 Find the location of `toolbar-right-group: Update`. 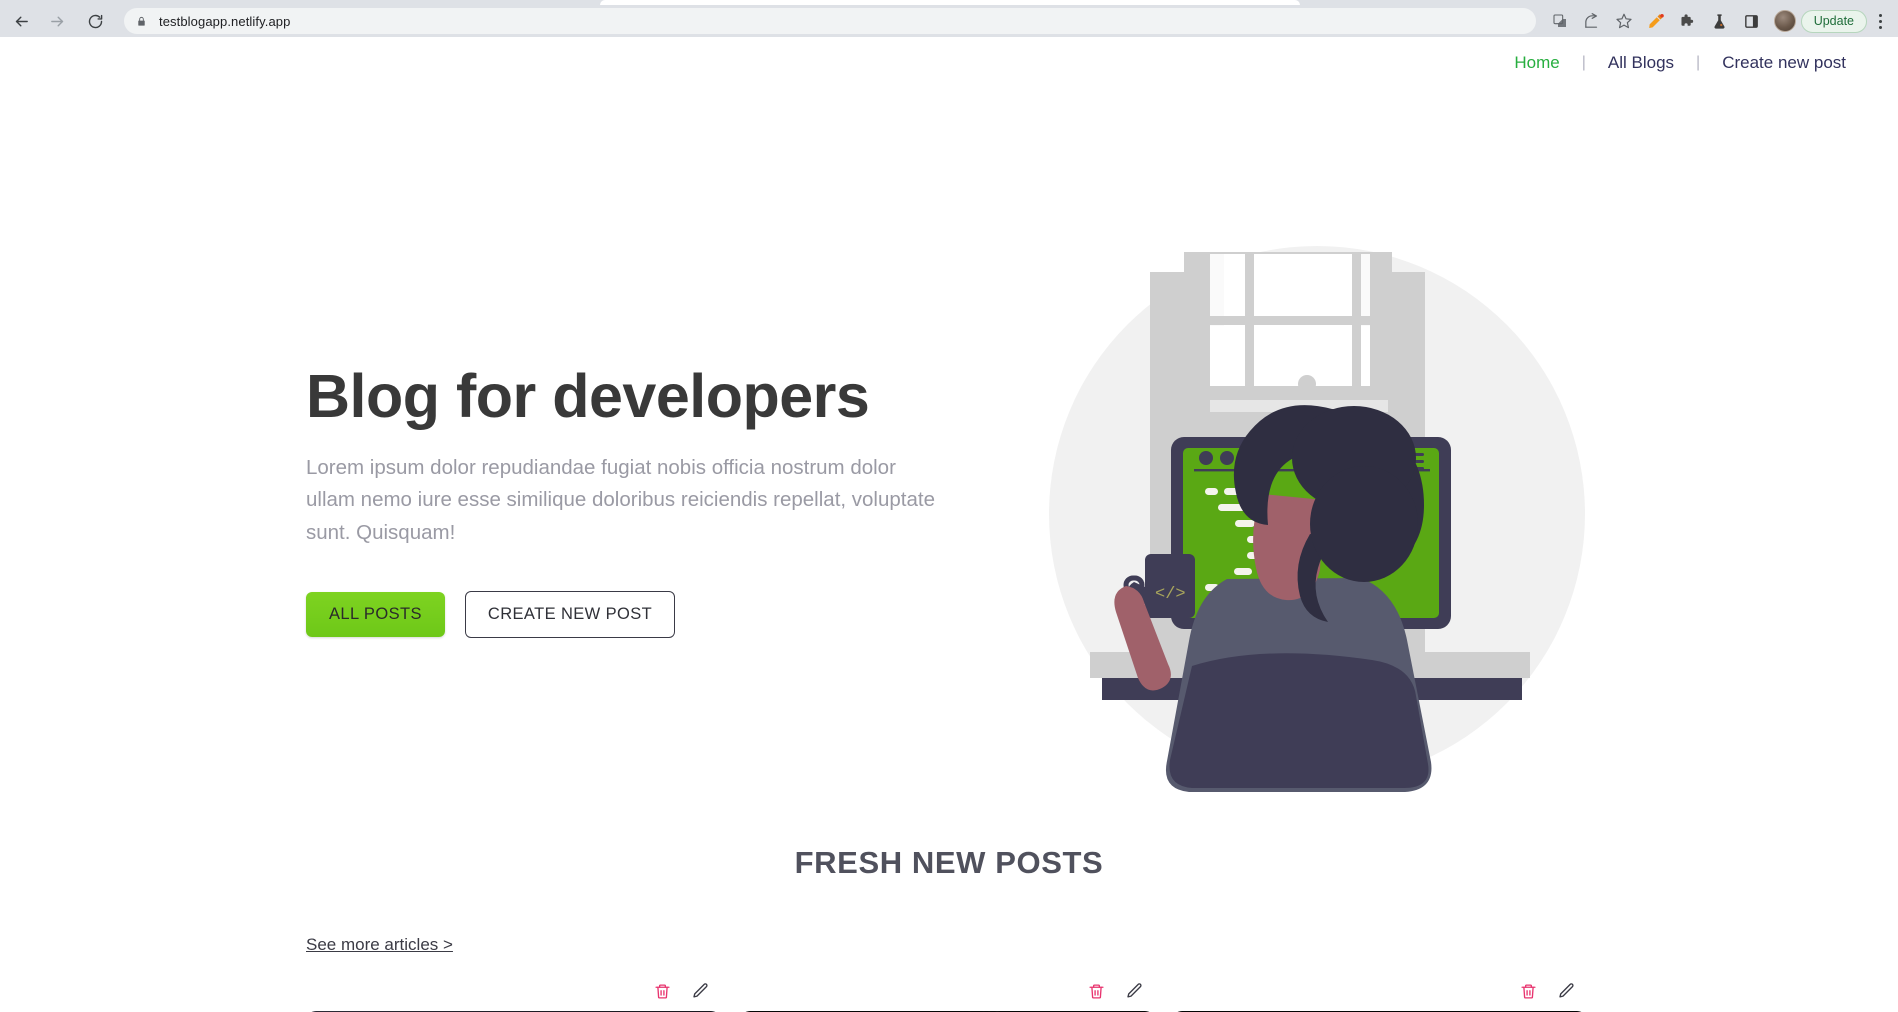

toolbar-right-group: Update is located at coordinates (1717, 21).